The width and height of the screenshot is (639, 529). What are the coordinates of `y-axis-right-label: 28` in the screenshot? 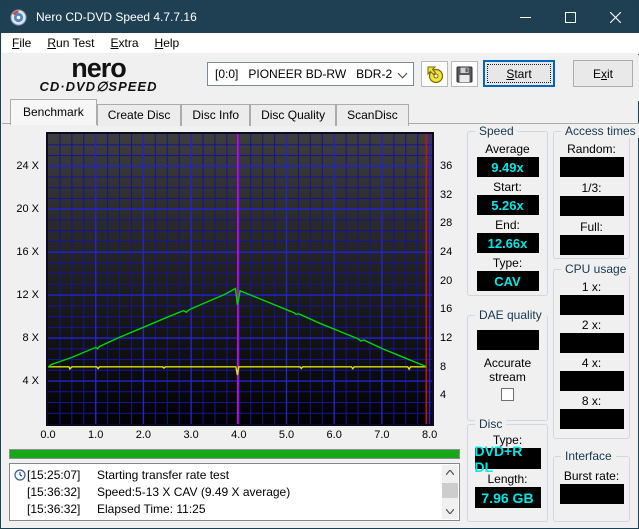 It's located at (446, 223).